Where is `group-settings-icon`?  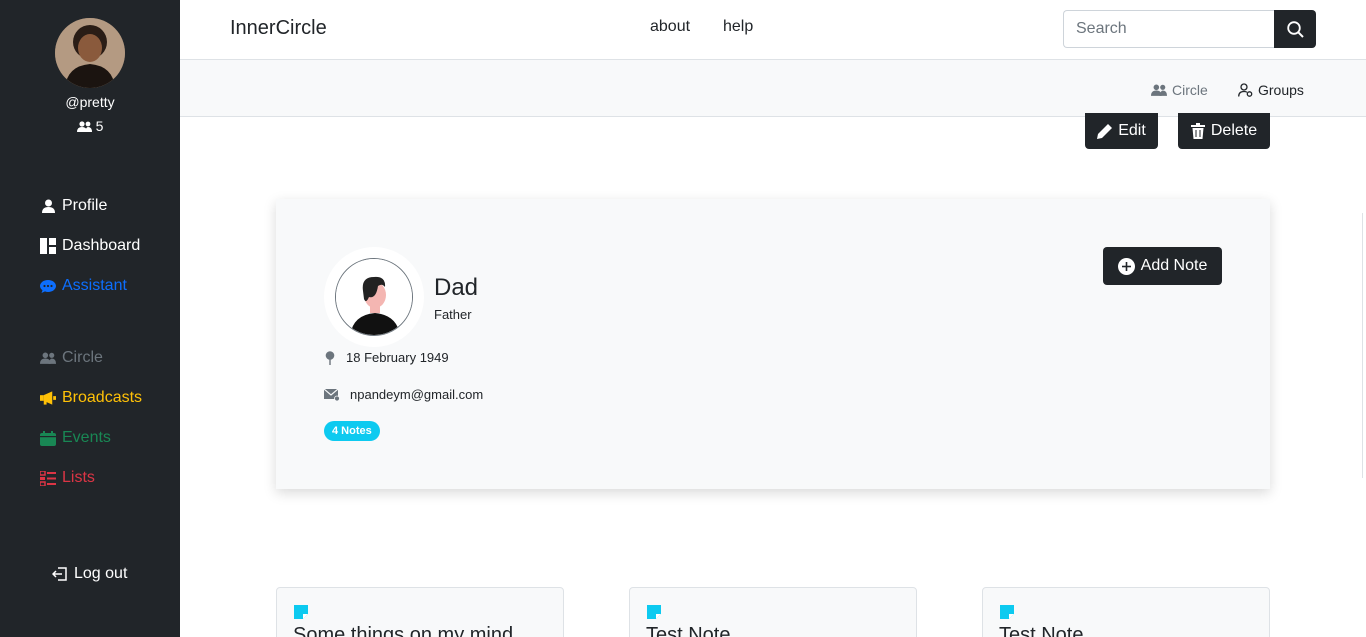 group-settings-icon is located at coordinates (1245, 90).